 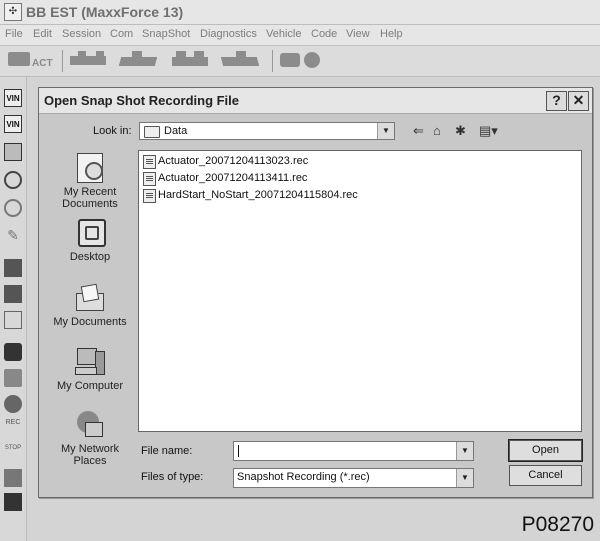 What do you see at coordinates (105, 12) in the screenshot?
I see `app-title: BB EST (MaxxForce 13)` at bounding box center [105, 12].